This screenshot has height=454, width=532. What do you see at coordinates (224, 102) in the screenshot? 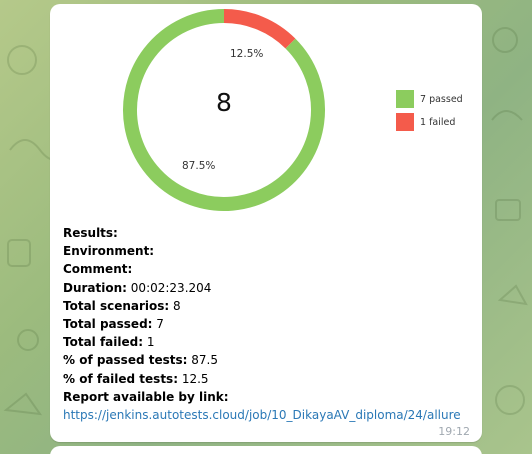
I see `donut-center-total: 8` at bounding box center [224, 102].